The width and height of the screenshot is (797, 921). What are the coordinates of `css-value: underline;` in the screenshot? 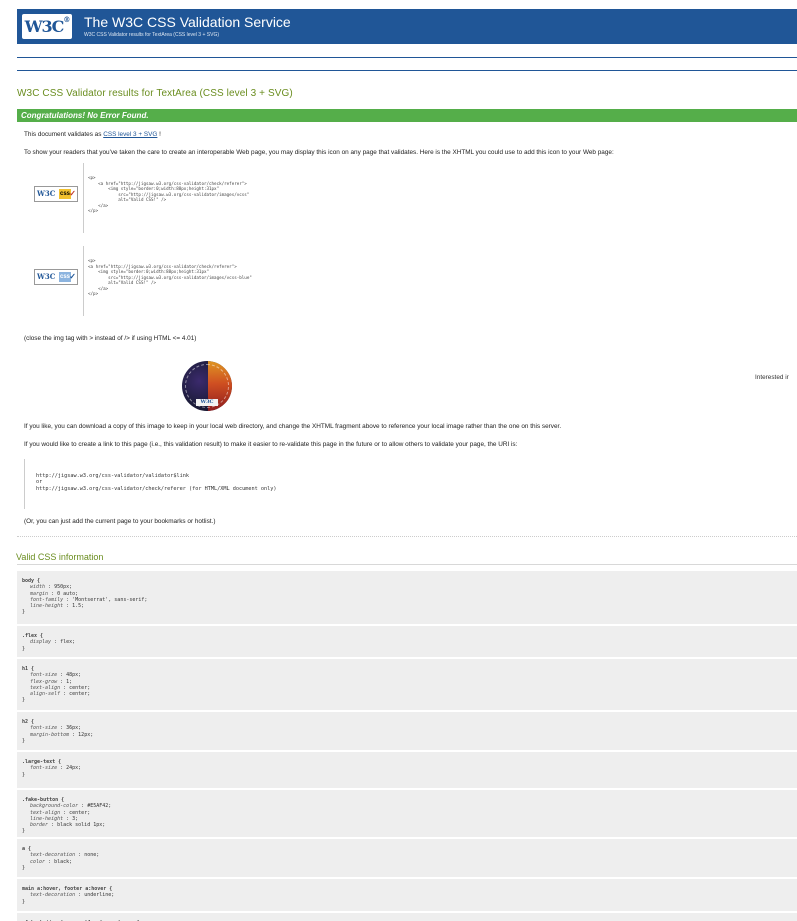 It's located at (99, 895).